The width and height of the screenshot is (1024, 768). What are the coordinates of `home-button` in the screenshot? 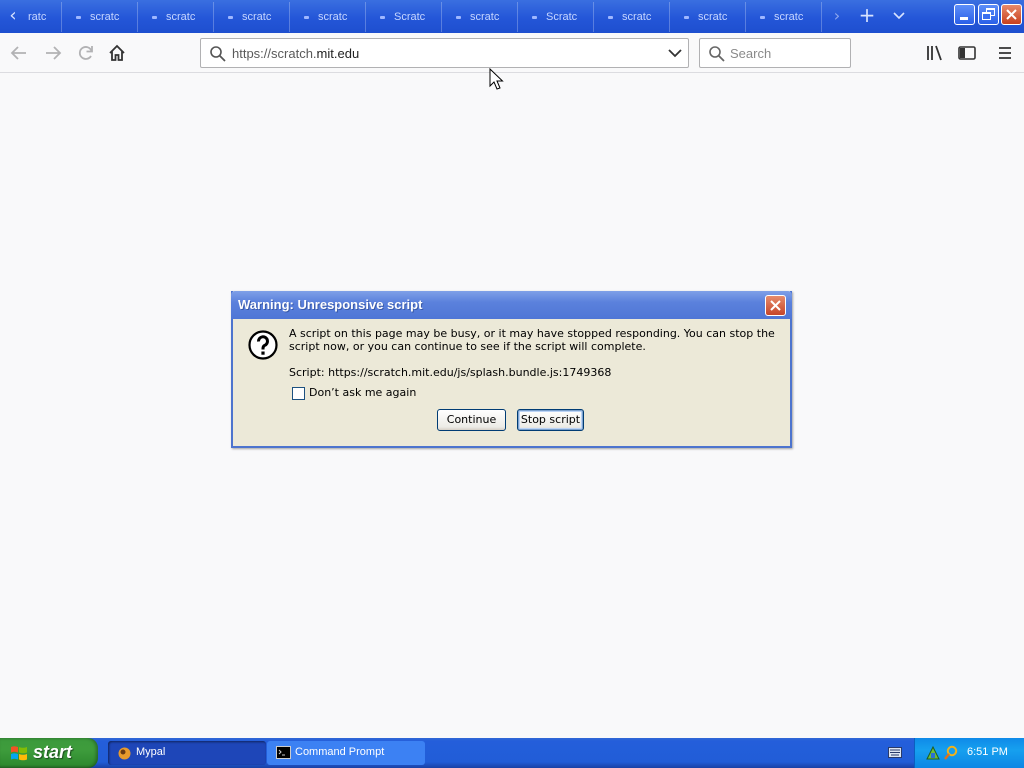 It's located at (117, 53).